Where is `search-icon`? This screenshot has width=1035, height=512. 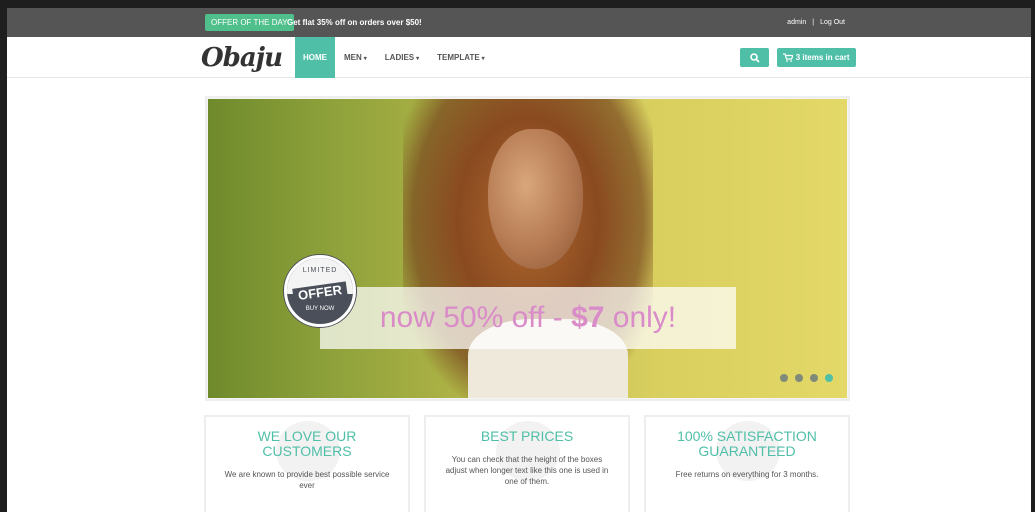
search-icon is located at coordinates (754, 58).